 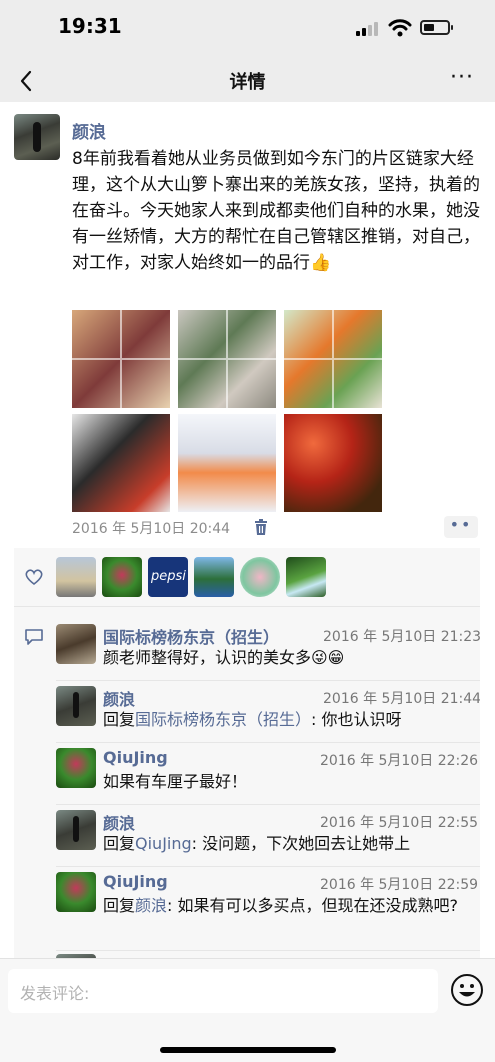 What do you see at coordinates (400, 28) in the screenshot?
I see `wifi-icon` at bounding box center [400, 28].